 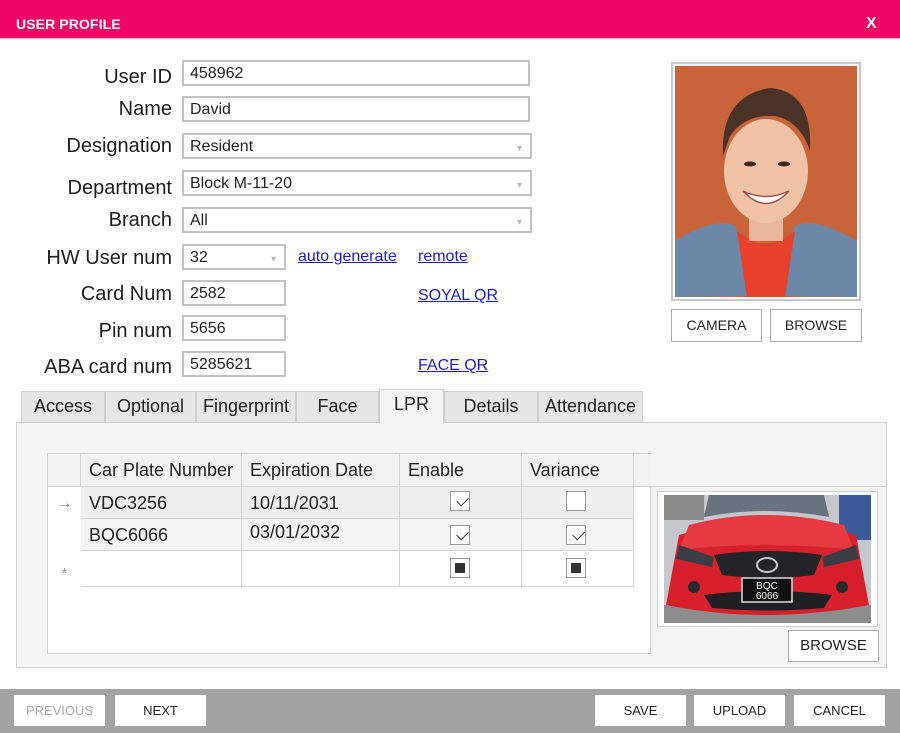 What do you see at coordinates (135, 331) in the screenshot?
I see `pin-num-label: Pin num` at bounding box center [135, 331].